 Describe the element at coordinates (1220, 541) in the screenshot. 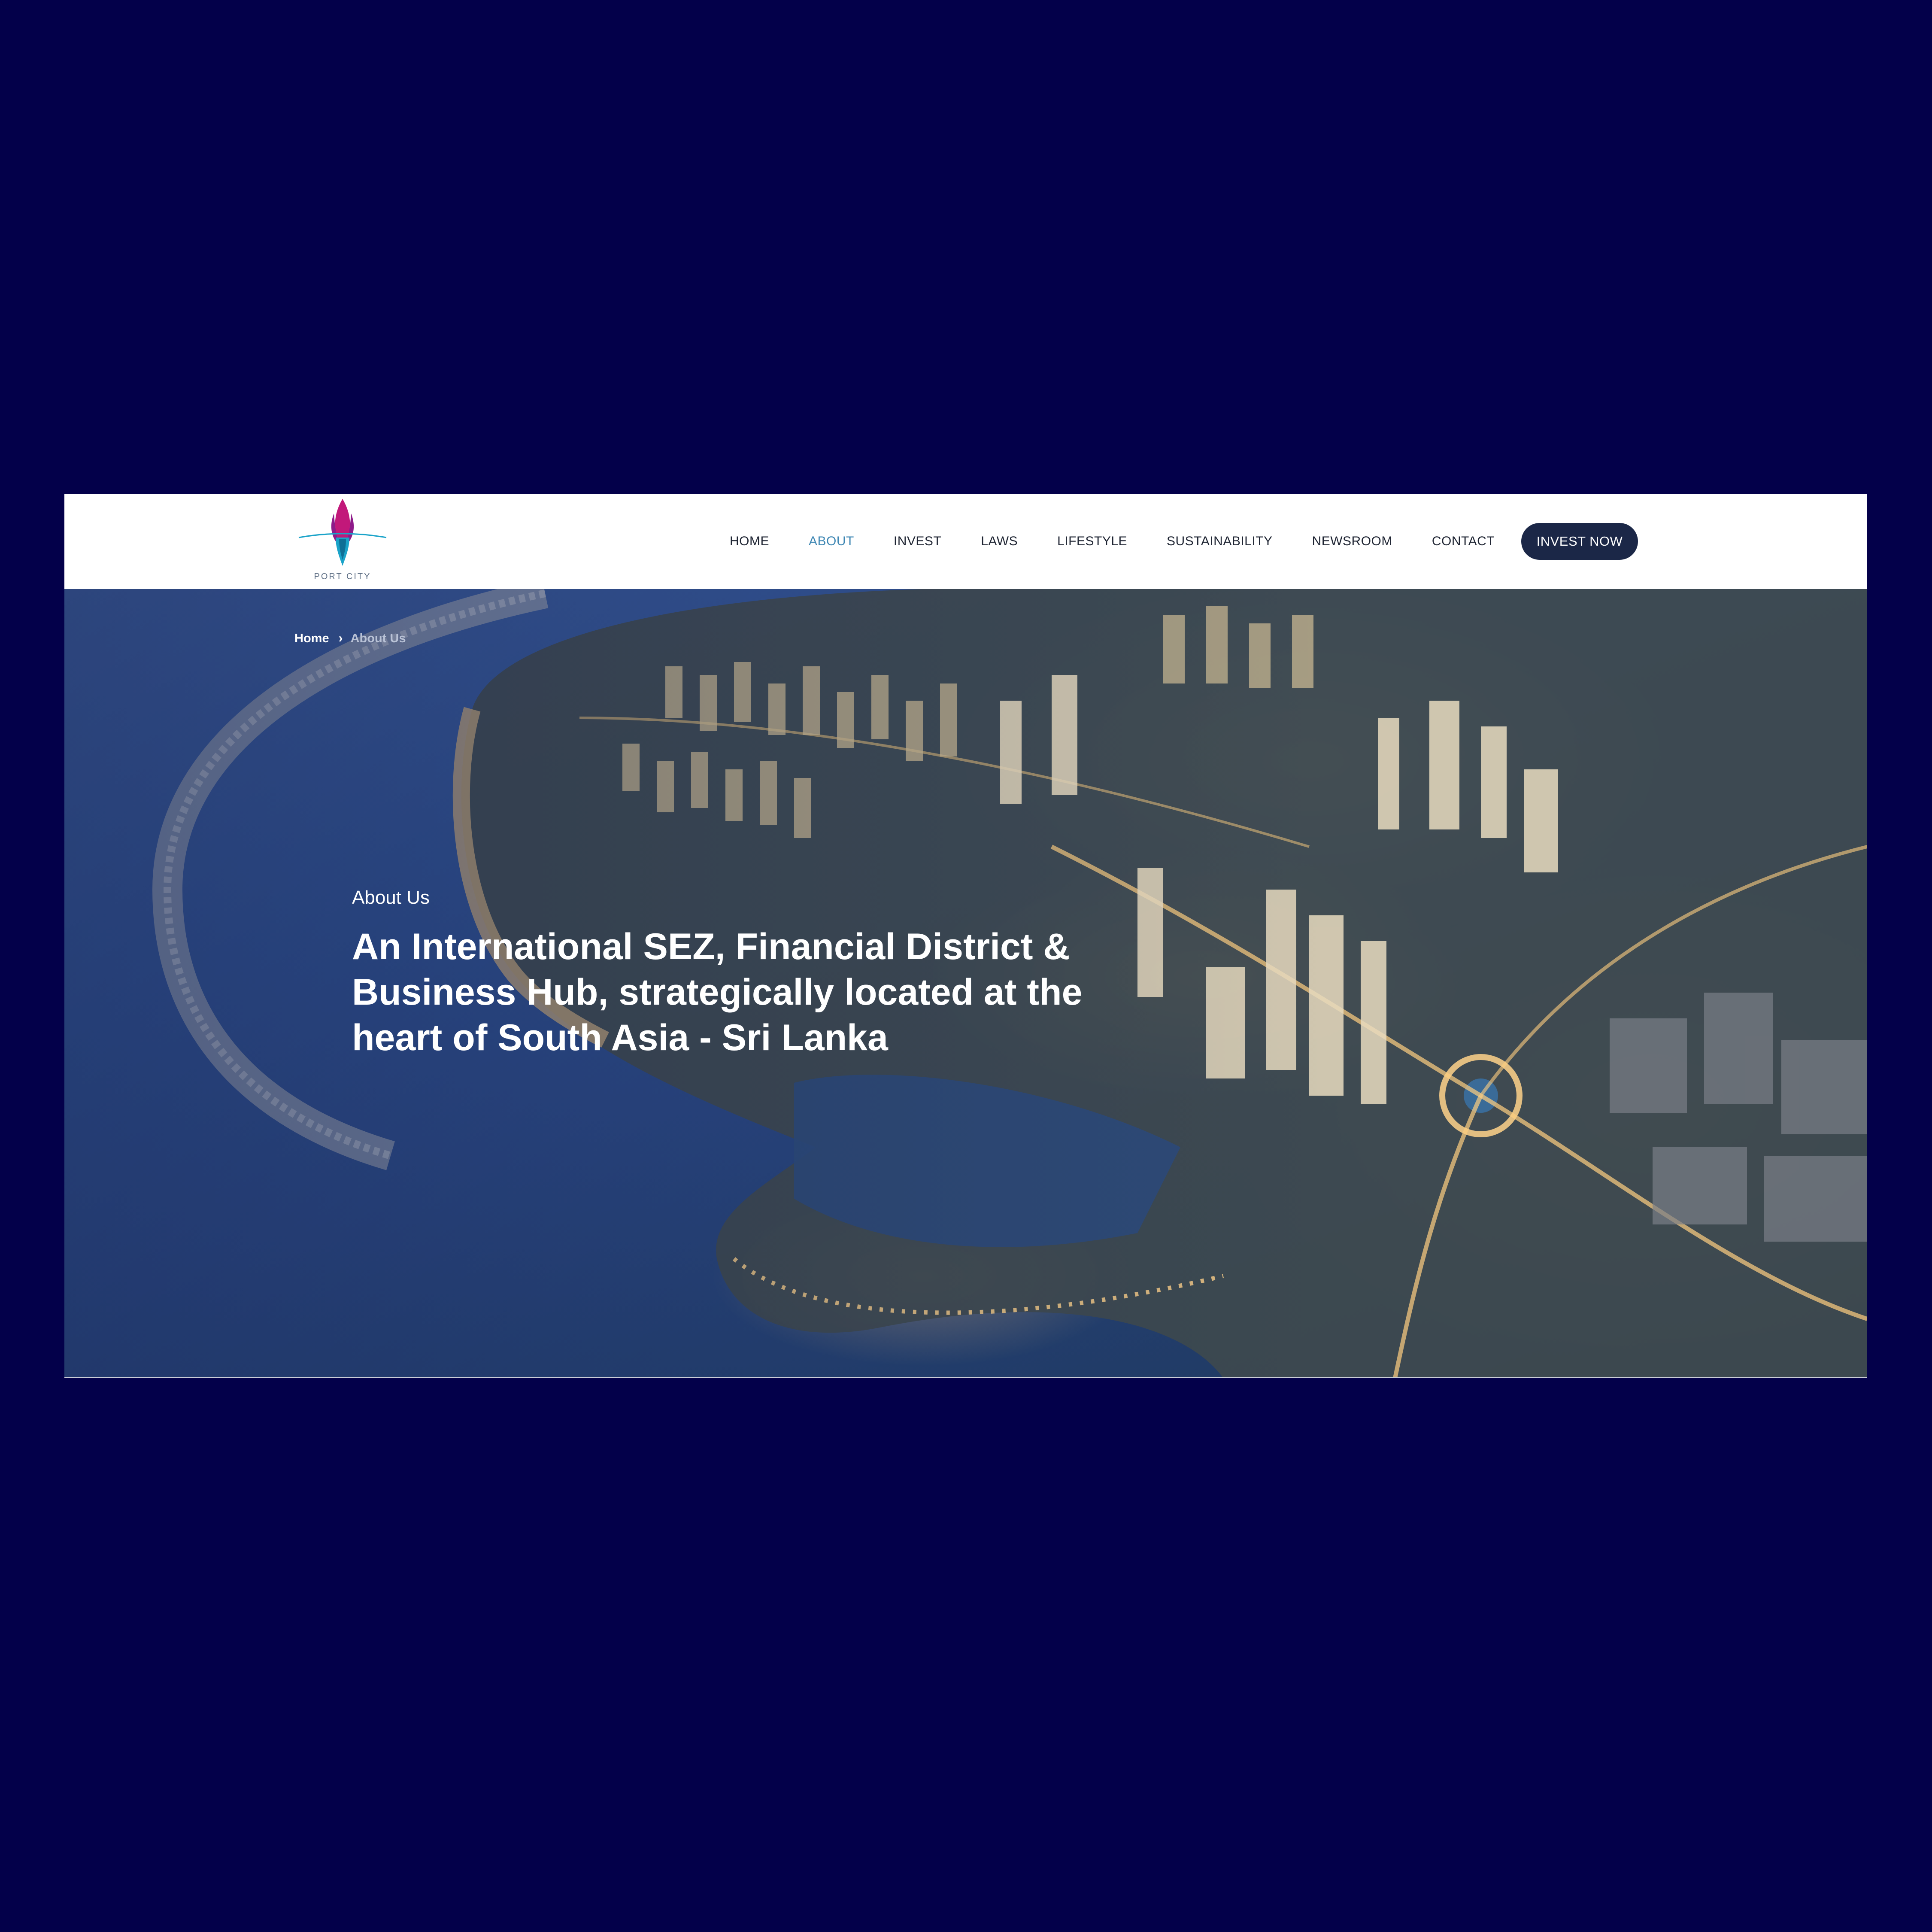

I see `nav-sustainability: SUSTAINABILITY` at that location.